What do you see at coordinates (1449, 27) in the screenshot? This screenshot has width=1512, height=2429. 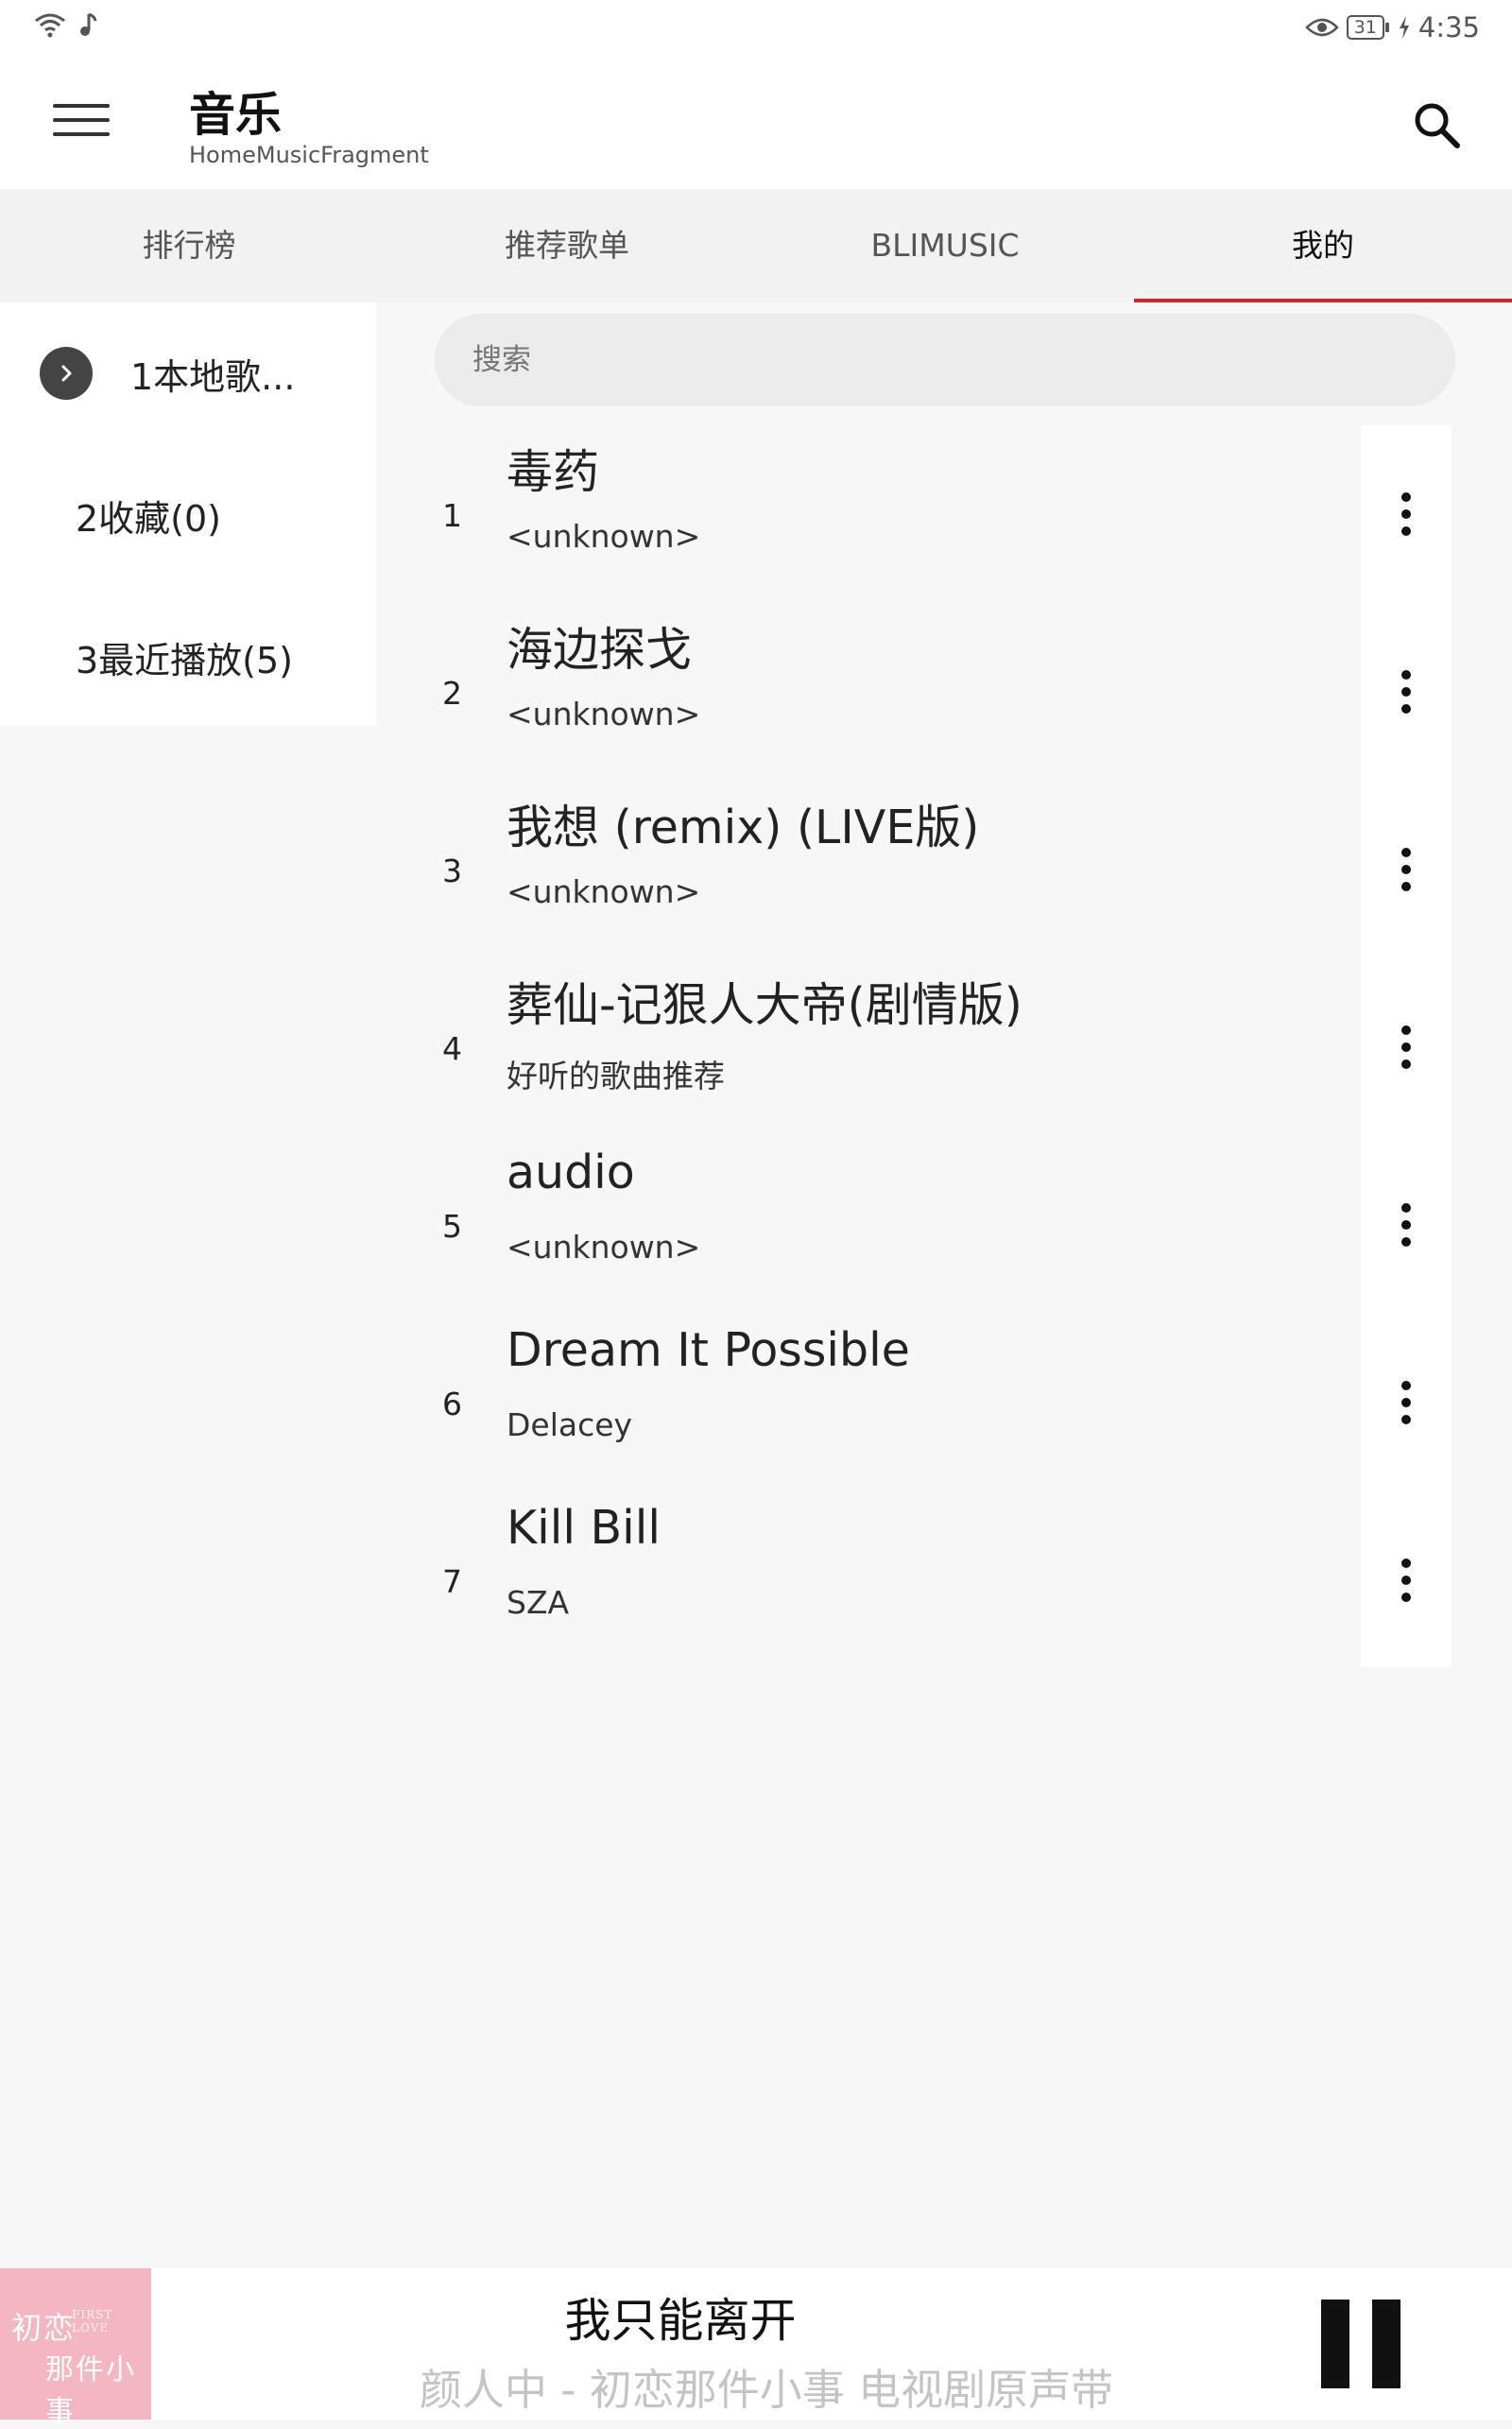 I see `clock: 4:35` at bounding box center [1449, 27].